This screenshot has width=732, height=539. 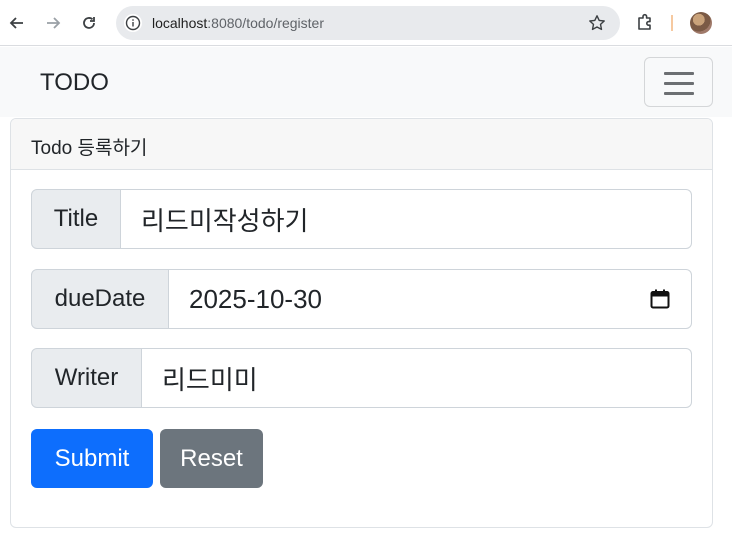 I want to click on title-label: Title, so click(x=76, y=219).